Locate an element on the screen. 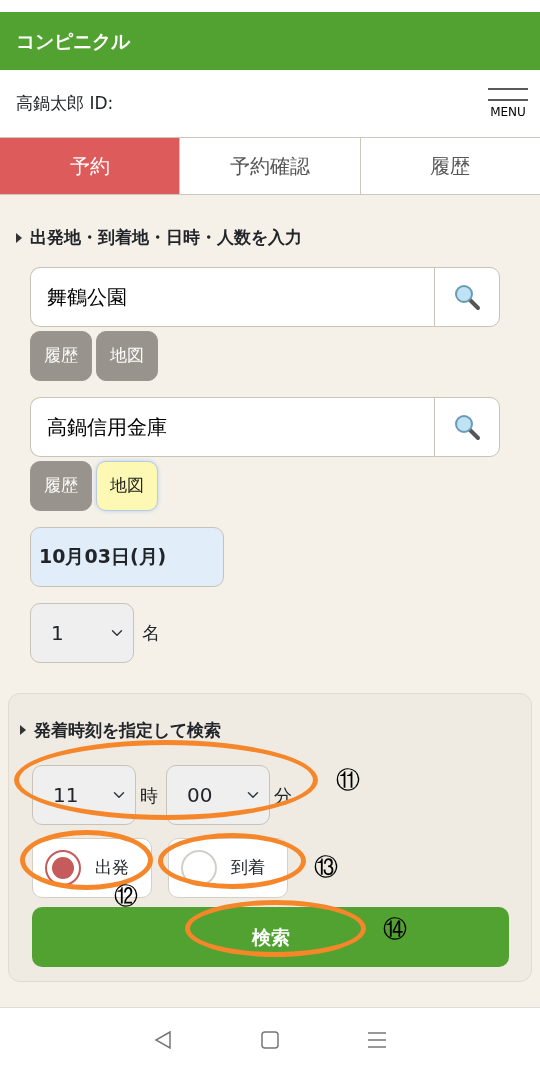 This screenshot has width=540, height=1072. radio-option: 到着 is located at coordinates (228, 868).